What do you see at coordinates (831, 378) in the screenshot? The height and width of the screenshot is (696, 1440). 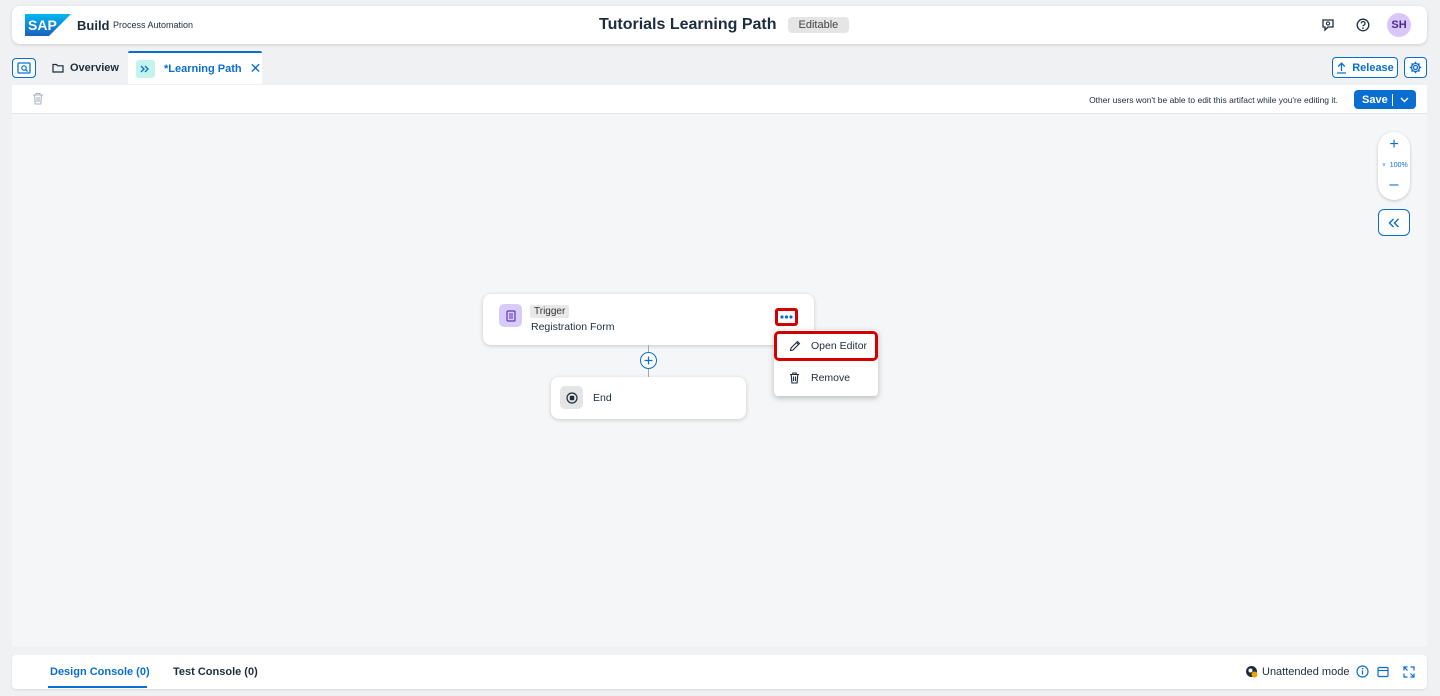 I see `remove-label: Remove` at bounding box center [831, 378].